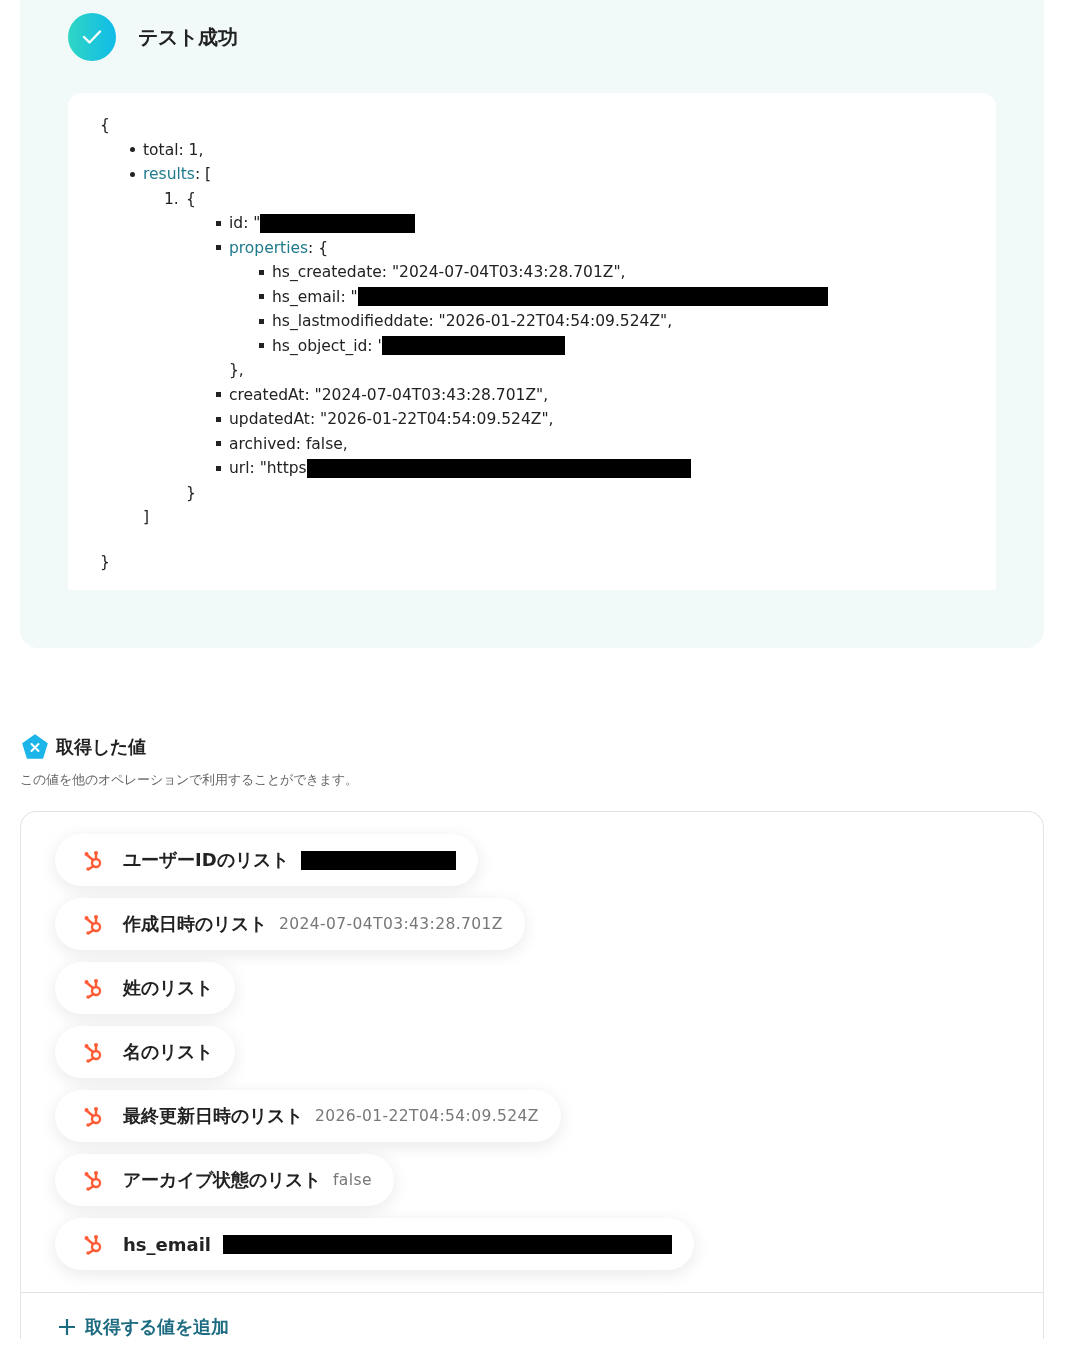 This screenshot has height=1354, width=1080. Describe the element at coordinates (389, 395) in the screenshot. I see `code-line: createdAt: "2024-07-04T03:43:28.701Z",` at that location.